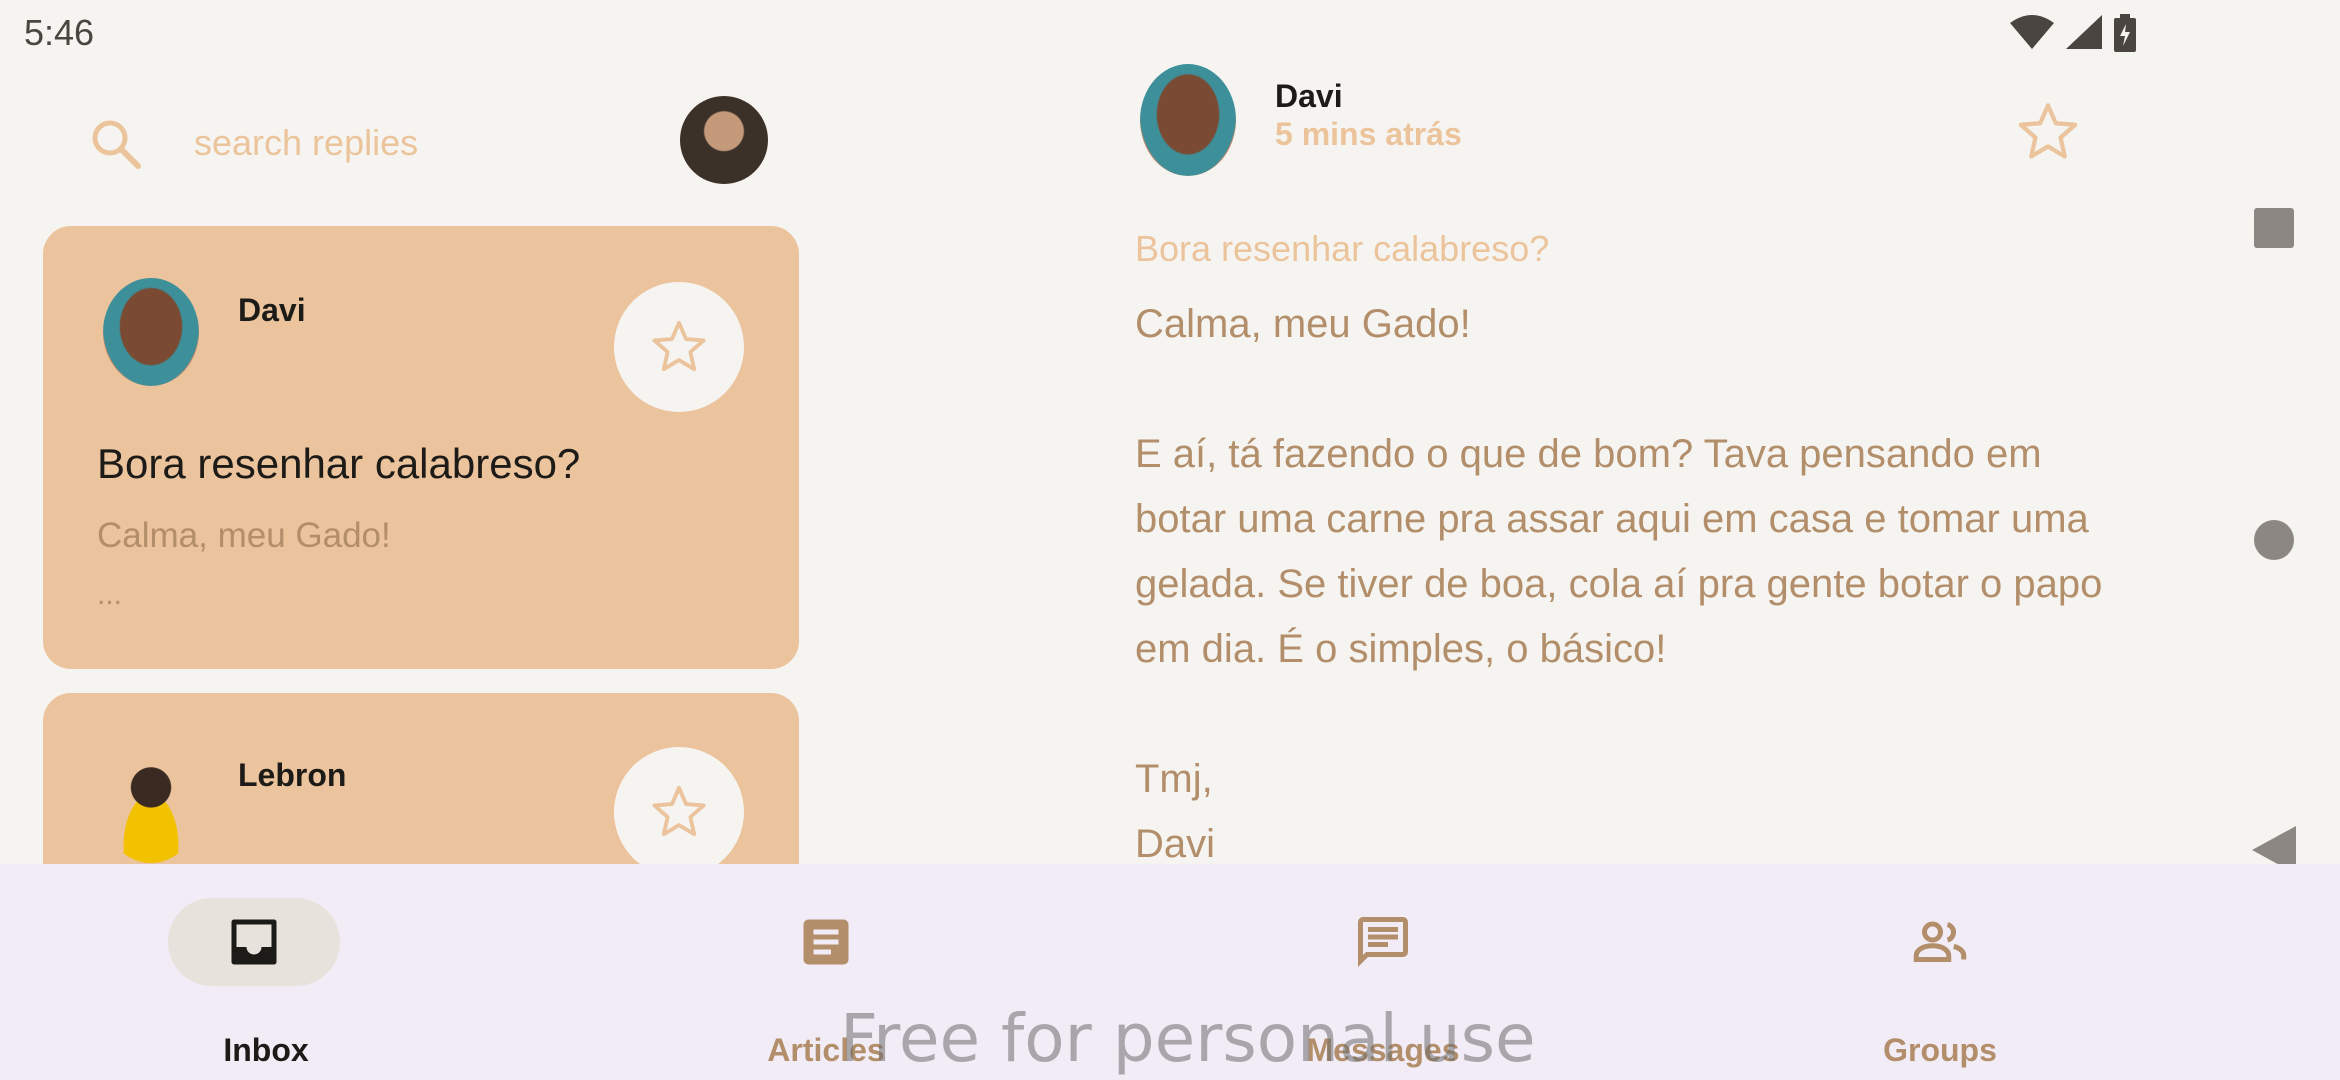 This screenshot has height=1080, width=2340. Describe the element at coordinates (339, 463) in the screenshot. I see `email-subject: Bora resenhar calabreso?` at that location.